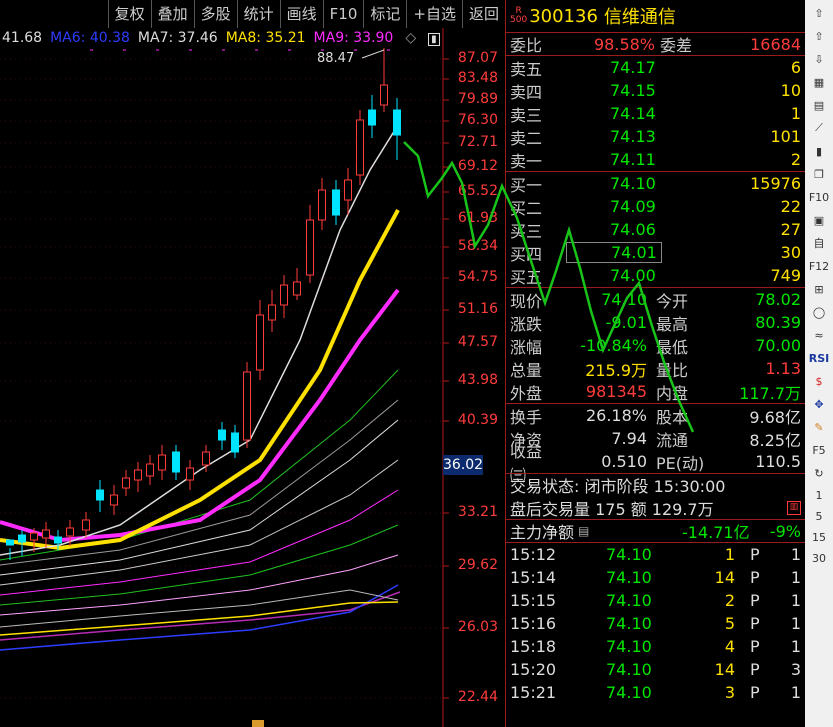  I want to click on main-flow-pct: -9%, so click(785, 531).